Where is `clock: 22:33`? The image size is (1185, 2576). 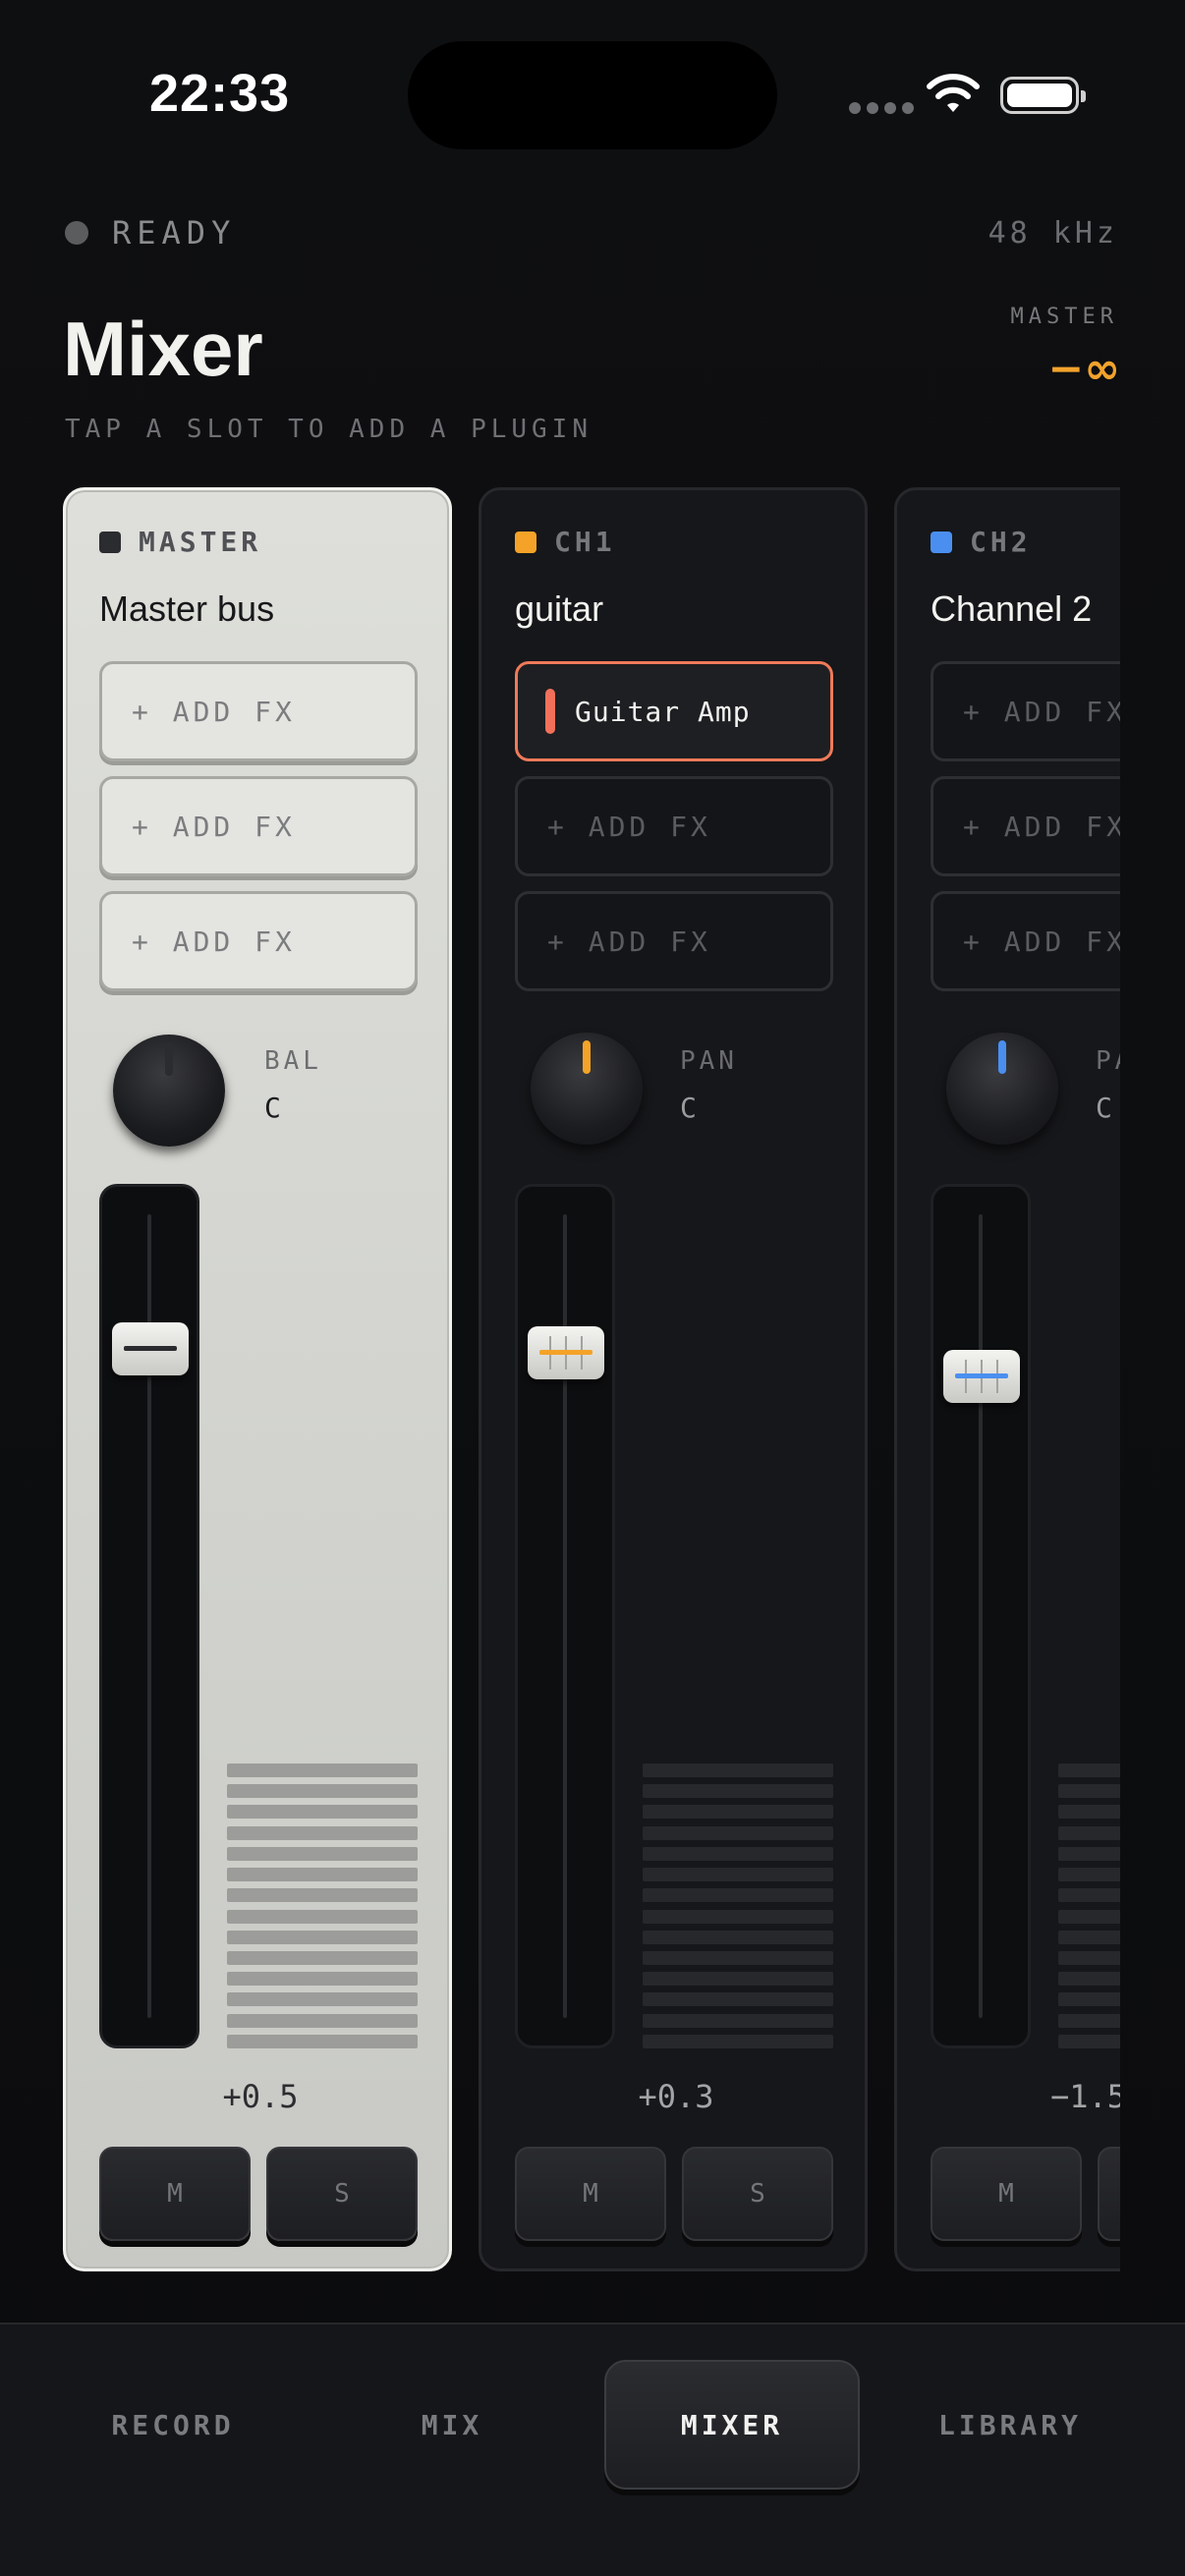 clock: 22:33 is located at coordinates (220, 93).